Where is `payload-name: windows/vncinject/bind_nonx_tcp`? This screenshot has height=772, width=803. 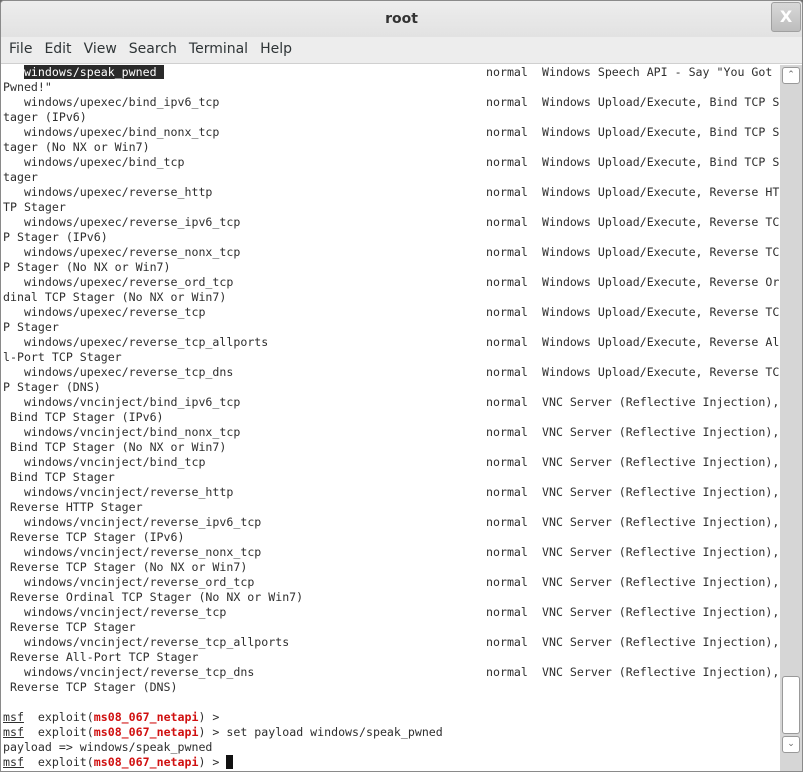
payload-name: windows/vncinject/bind_nonx_tcp is located at coordinates (132, 432).